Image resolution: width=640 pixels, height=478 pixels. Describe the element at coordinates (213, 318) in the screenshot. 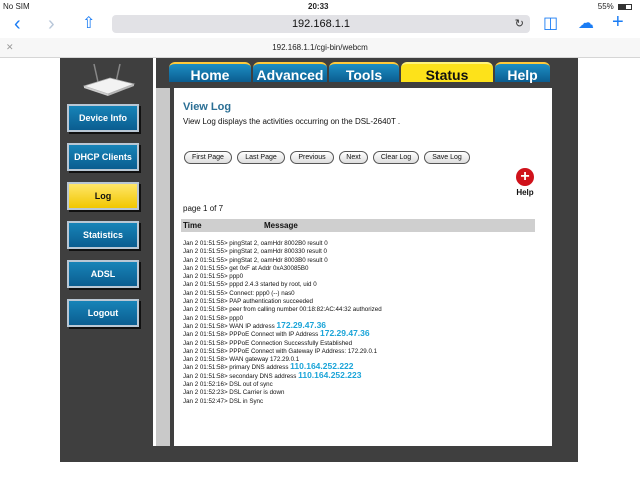

I see `log-row: Jan 2 01:51:58> ppp0` at that location.